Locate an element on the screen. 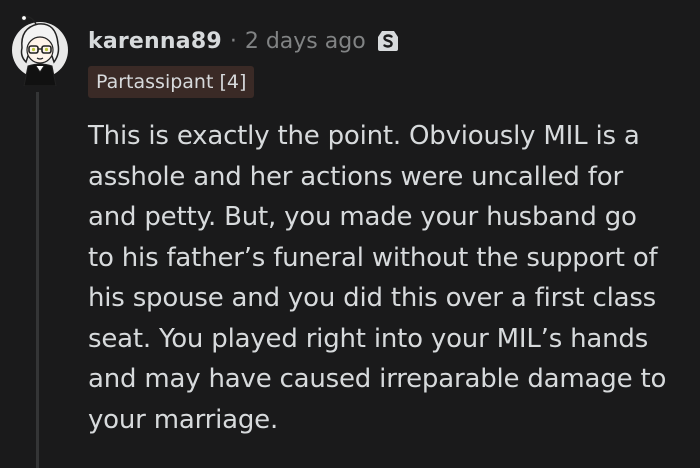  thread-line is located at coordinates (37, 280).